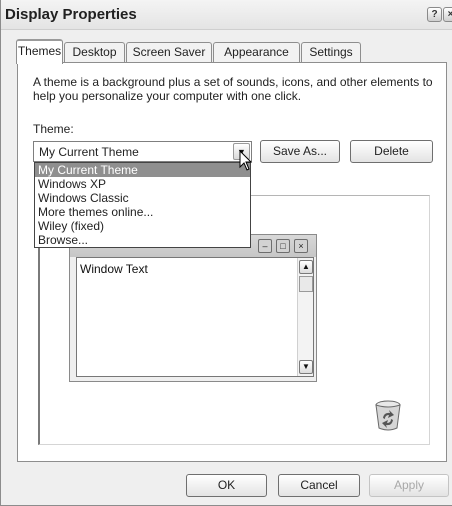 The image size is (452, 506). I want to click on tab-desktop: Desktop, so click(94, 52).